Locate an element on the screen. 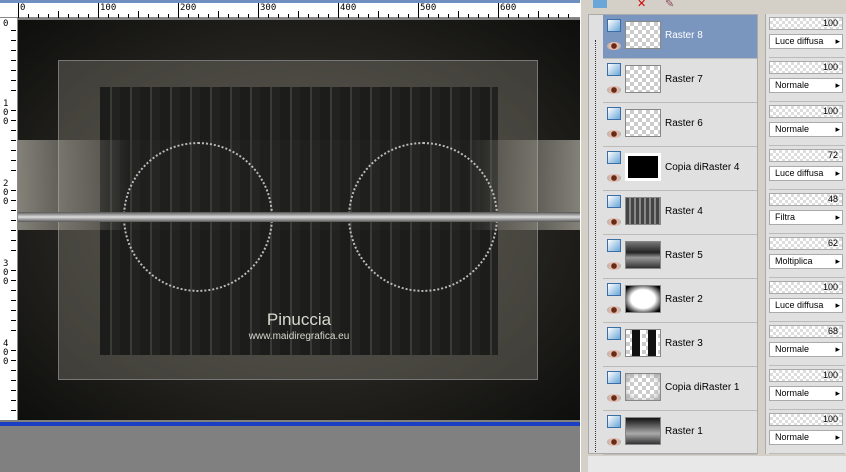 The width and height of the screenshot is (846, 472). opacity-slider: 62 is located at coordinates (806, 243).